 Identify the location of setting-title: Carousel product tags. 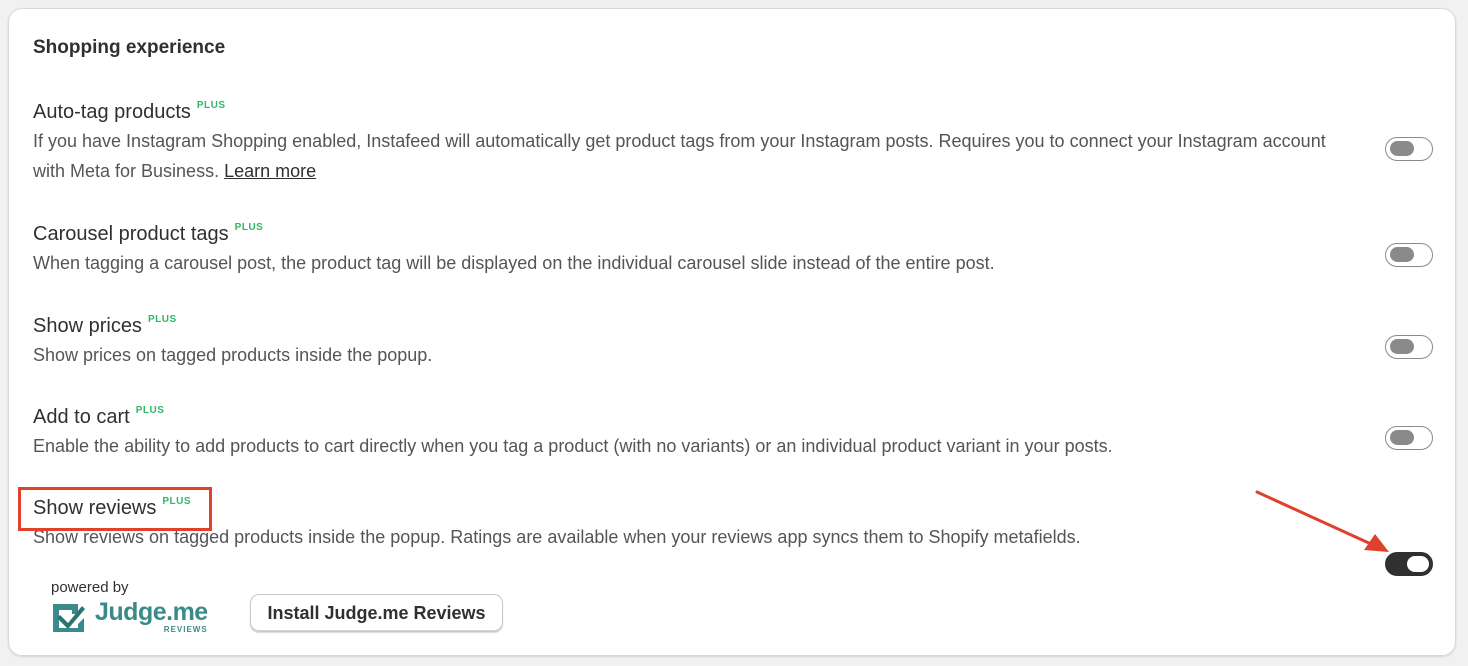
(131, 234).